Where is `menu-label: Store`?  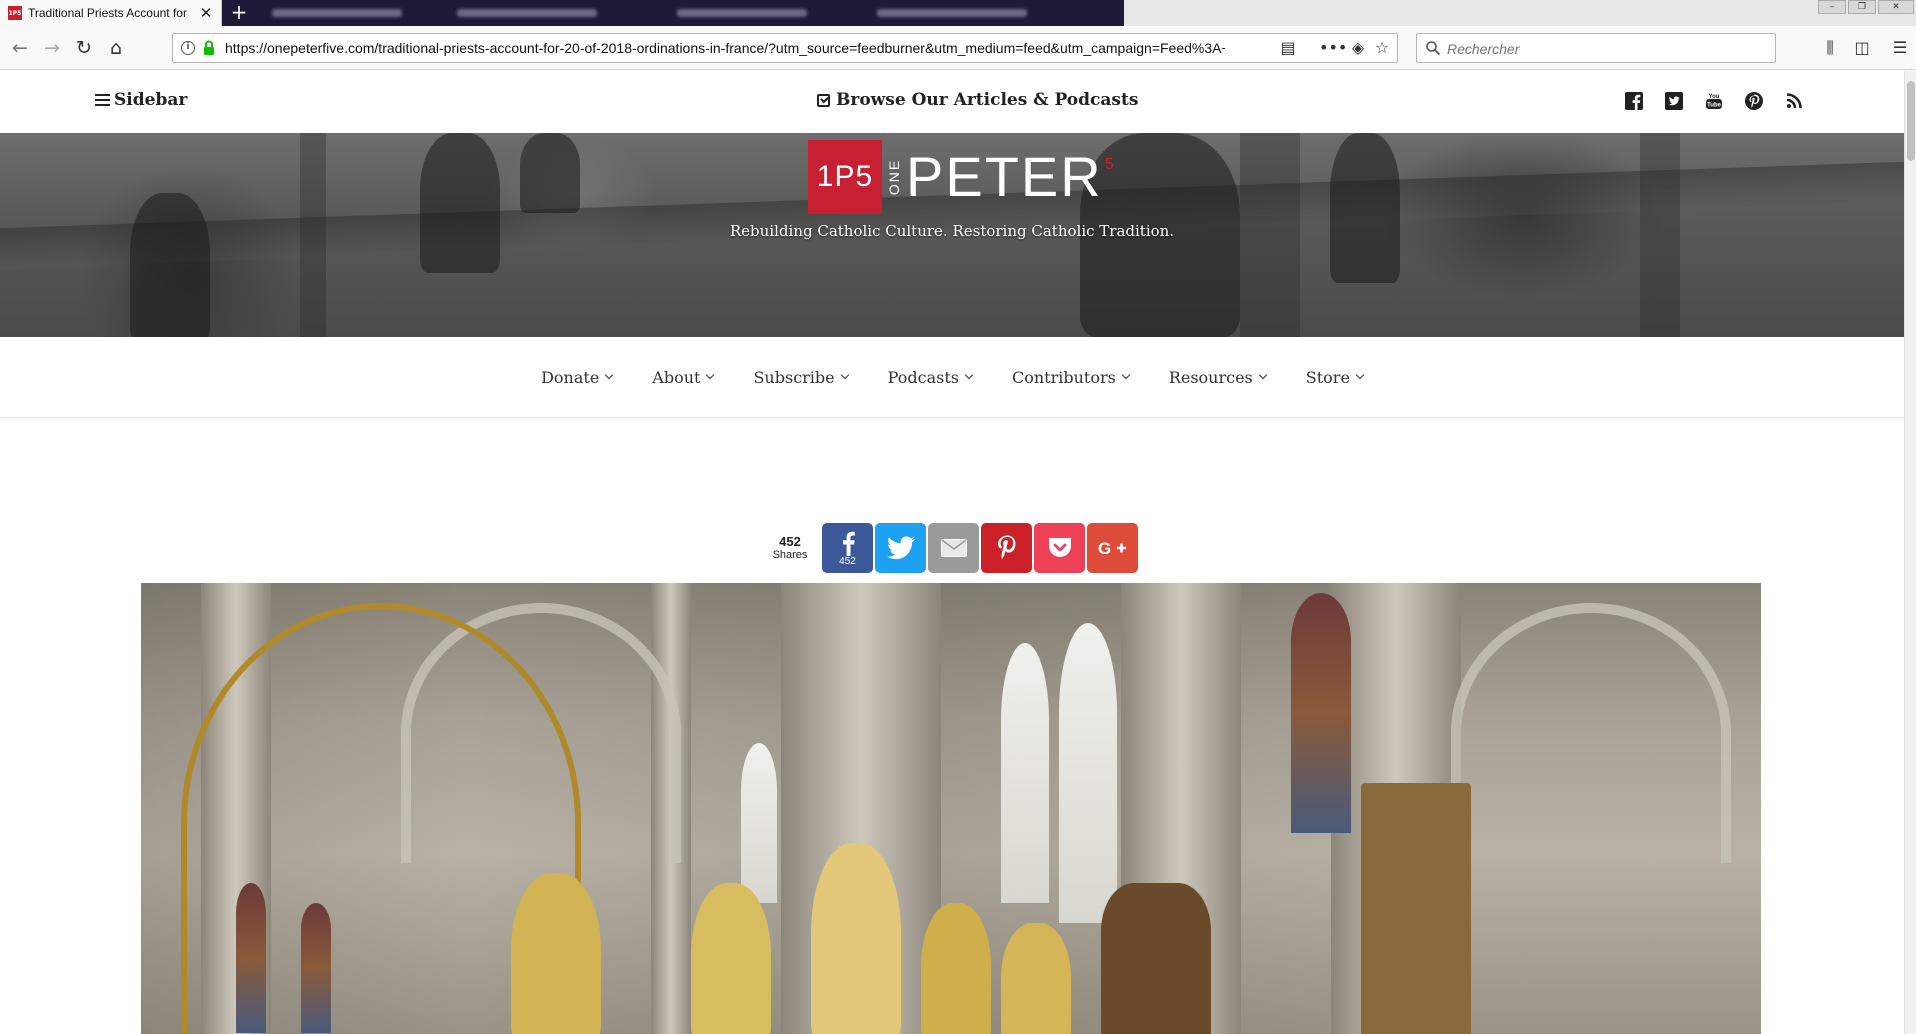 menu-label: Store is located at coordinates (1327, 377).